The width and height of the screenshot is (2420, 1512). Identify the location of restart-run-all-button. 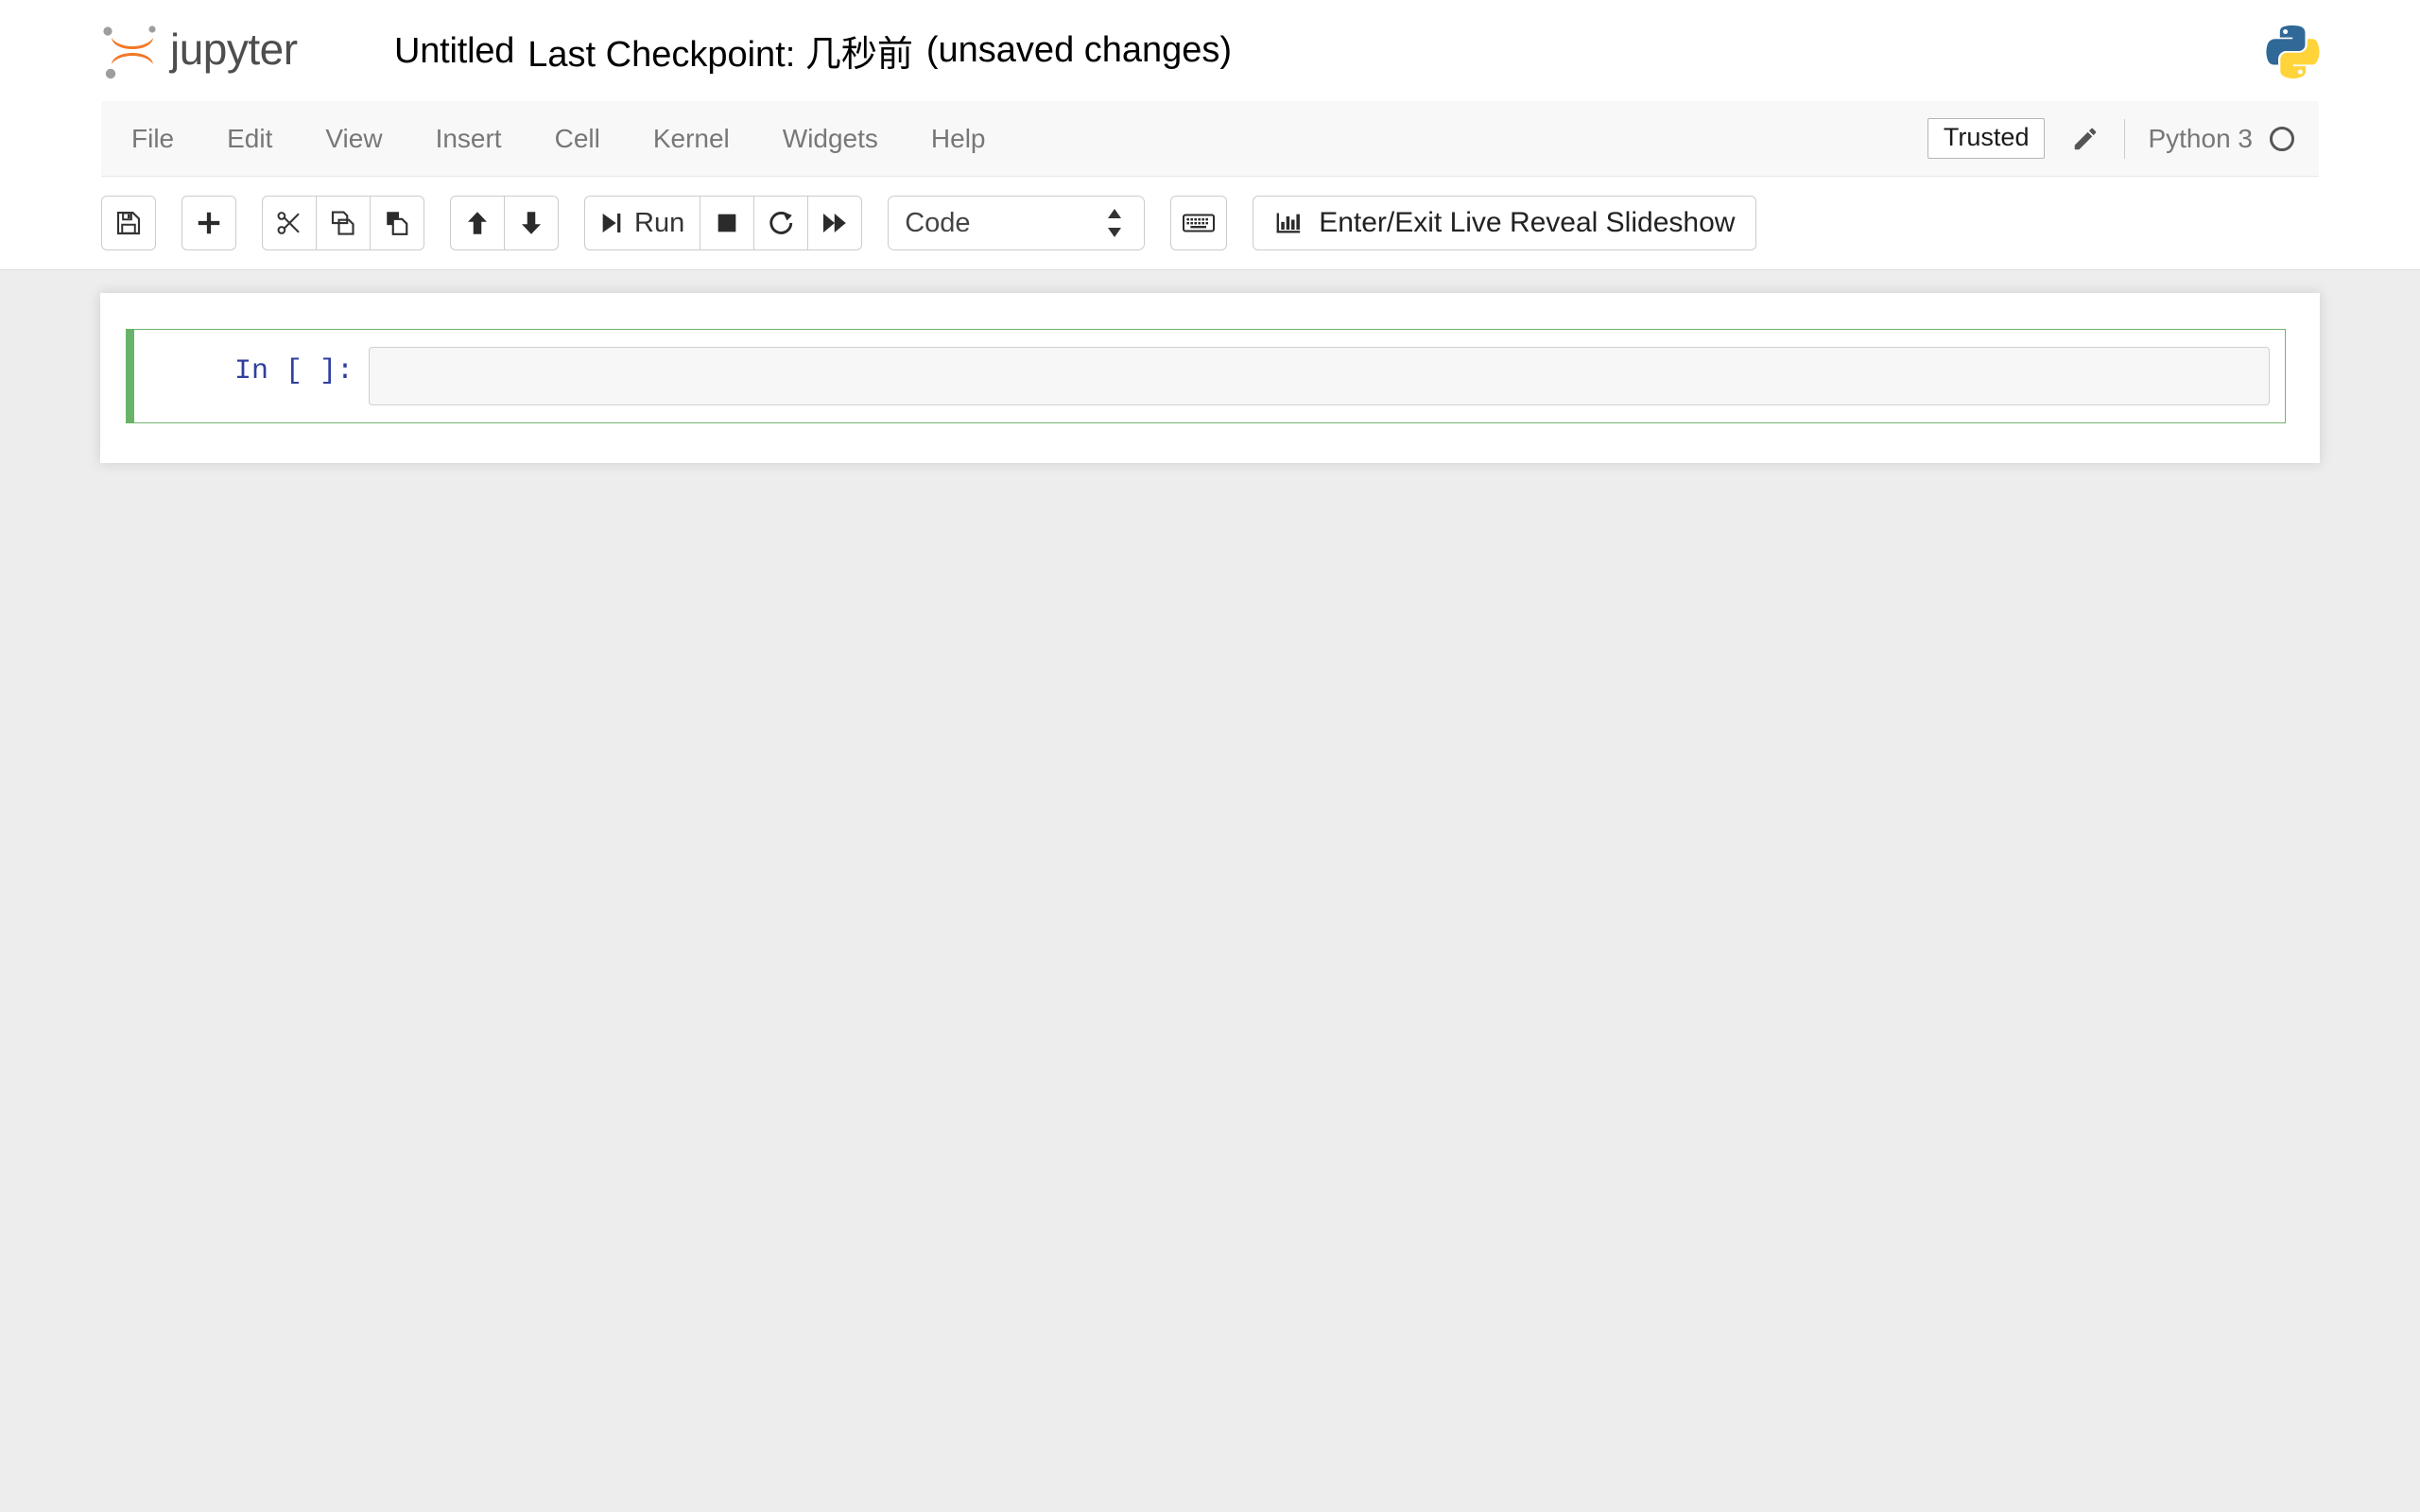
(835, 223).